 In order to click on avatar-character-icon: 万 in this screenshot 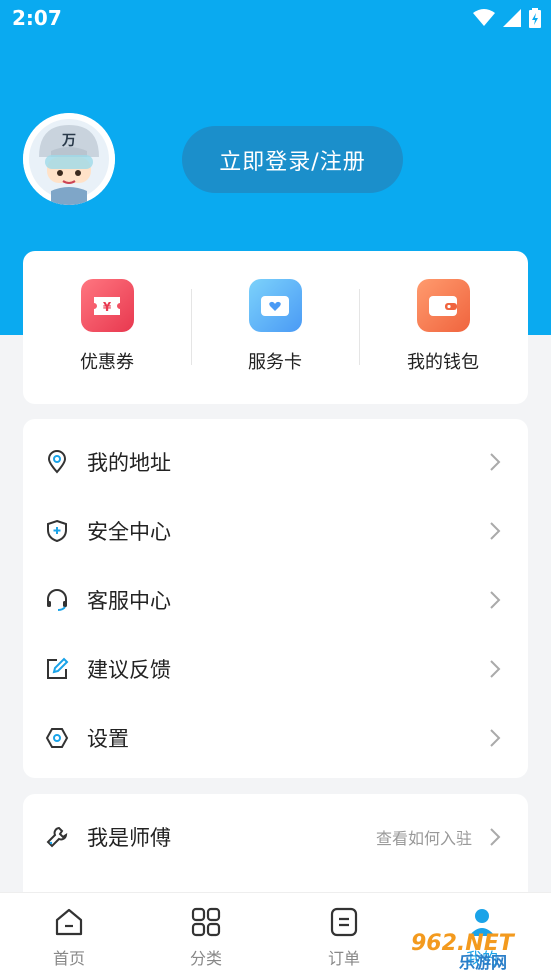, I will do `click(69, 159)`.